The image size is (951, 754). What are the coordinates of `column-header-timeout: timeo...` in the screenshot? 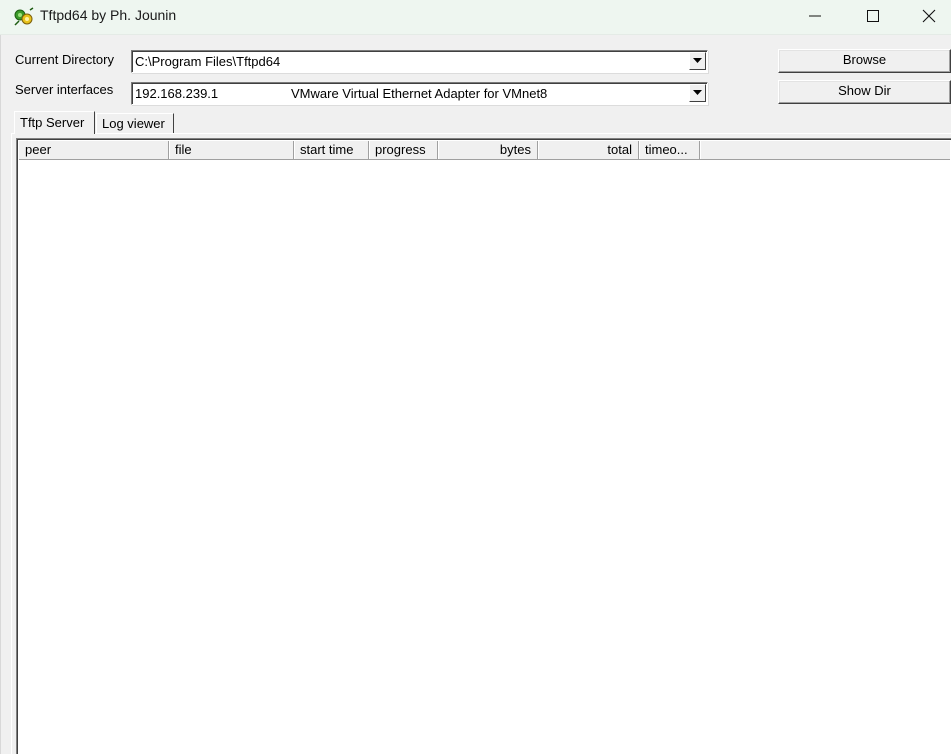 It's located at (669, 150).